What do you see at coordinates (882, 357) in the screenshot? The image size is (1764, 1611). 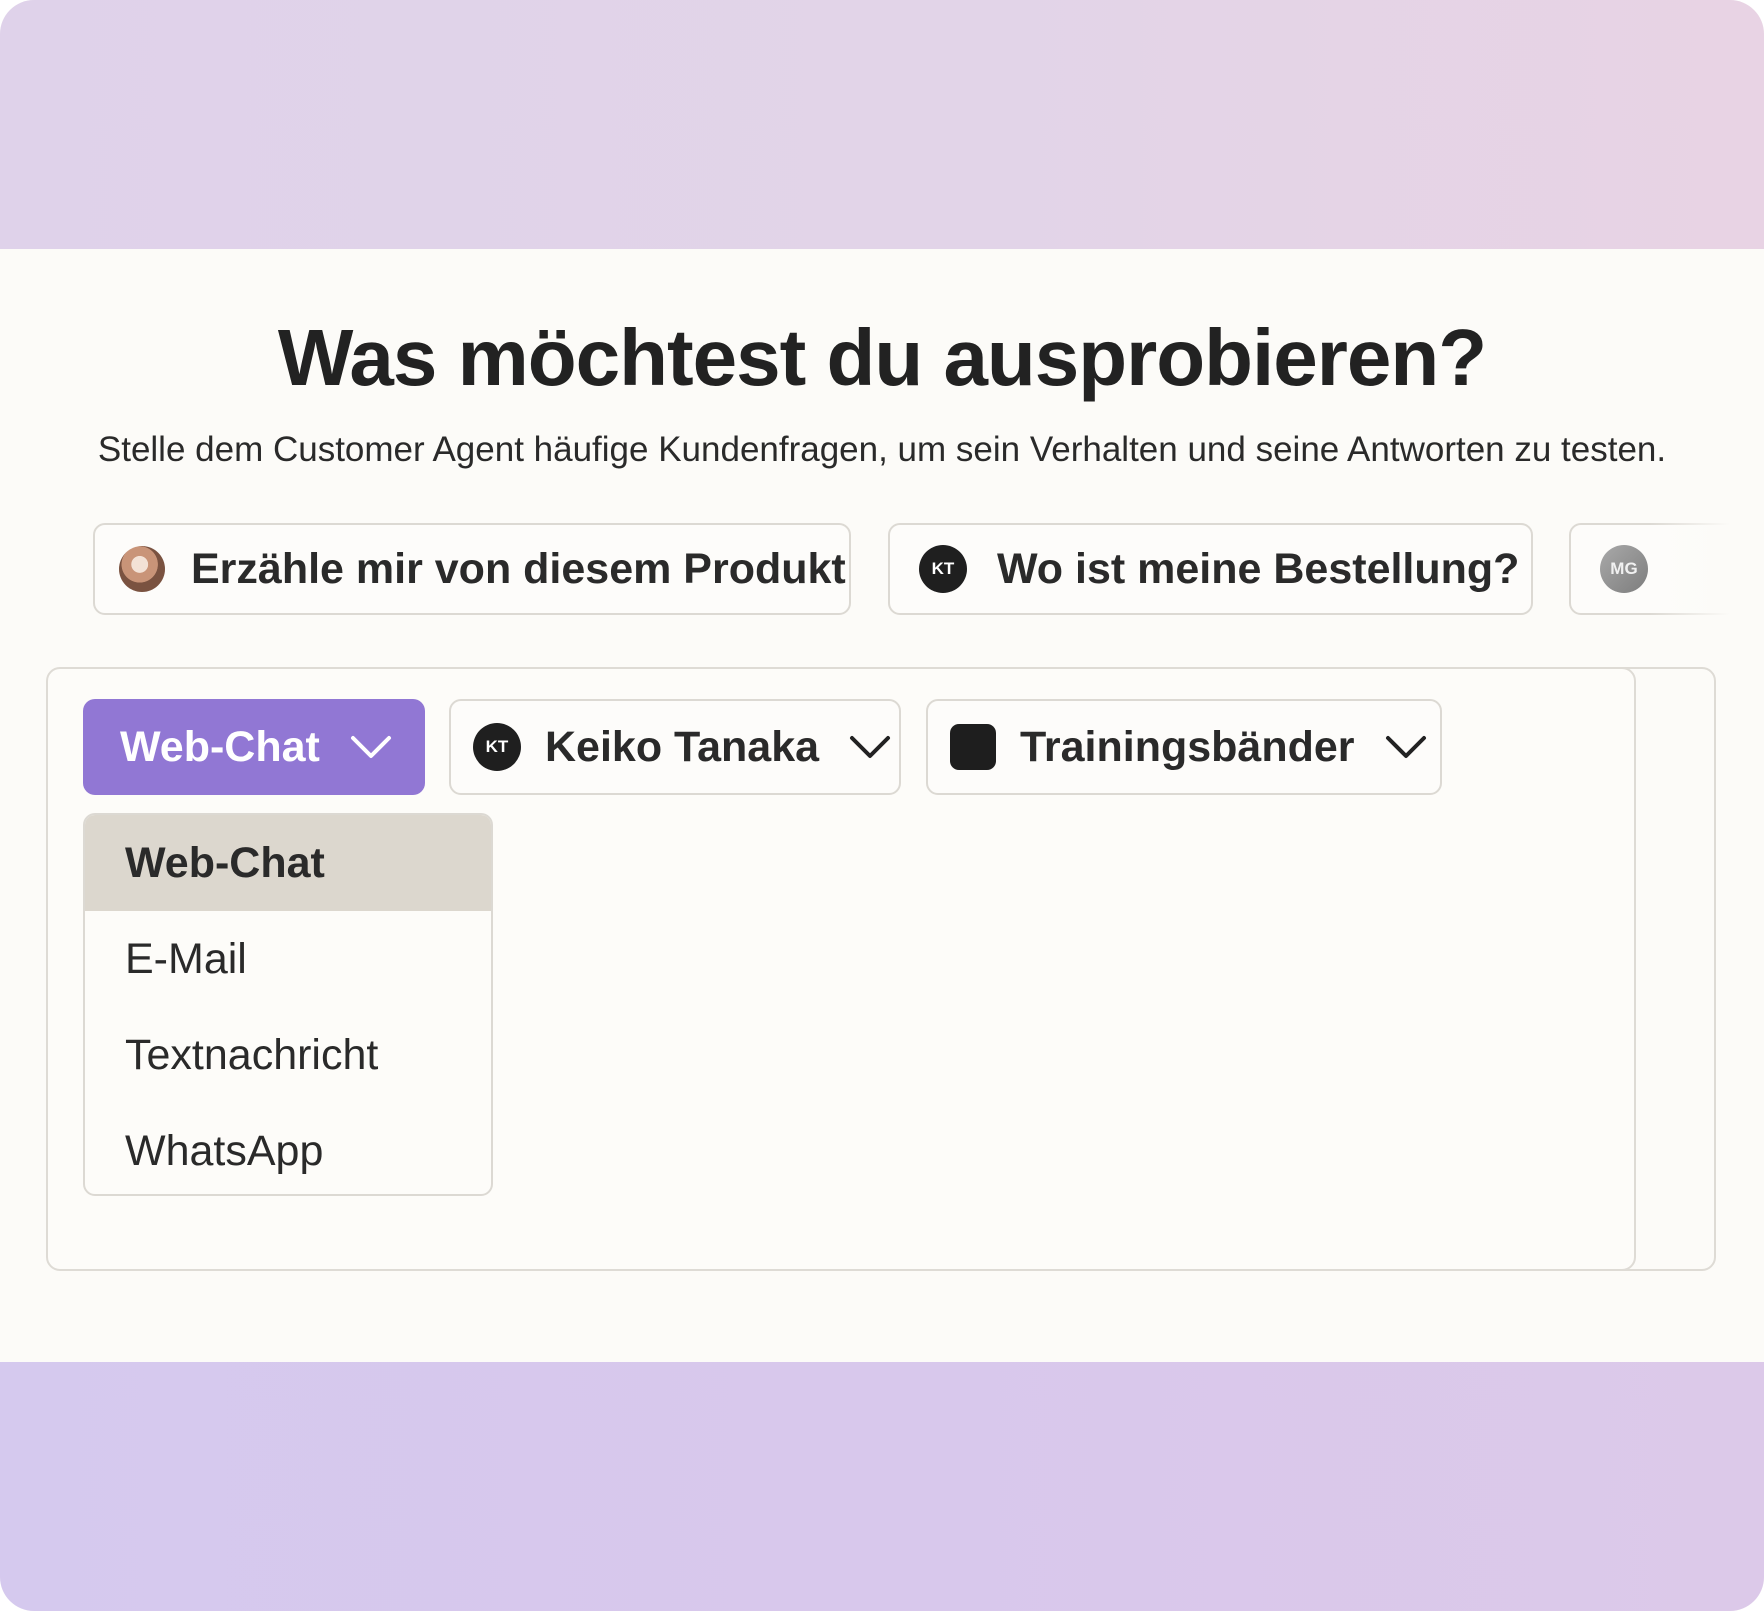 I see `page-title: Was möchtest du ausprobieren?` at bounding box center [882, 357].